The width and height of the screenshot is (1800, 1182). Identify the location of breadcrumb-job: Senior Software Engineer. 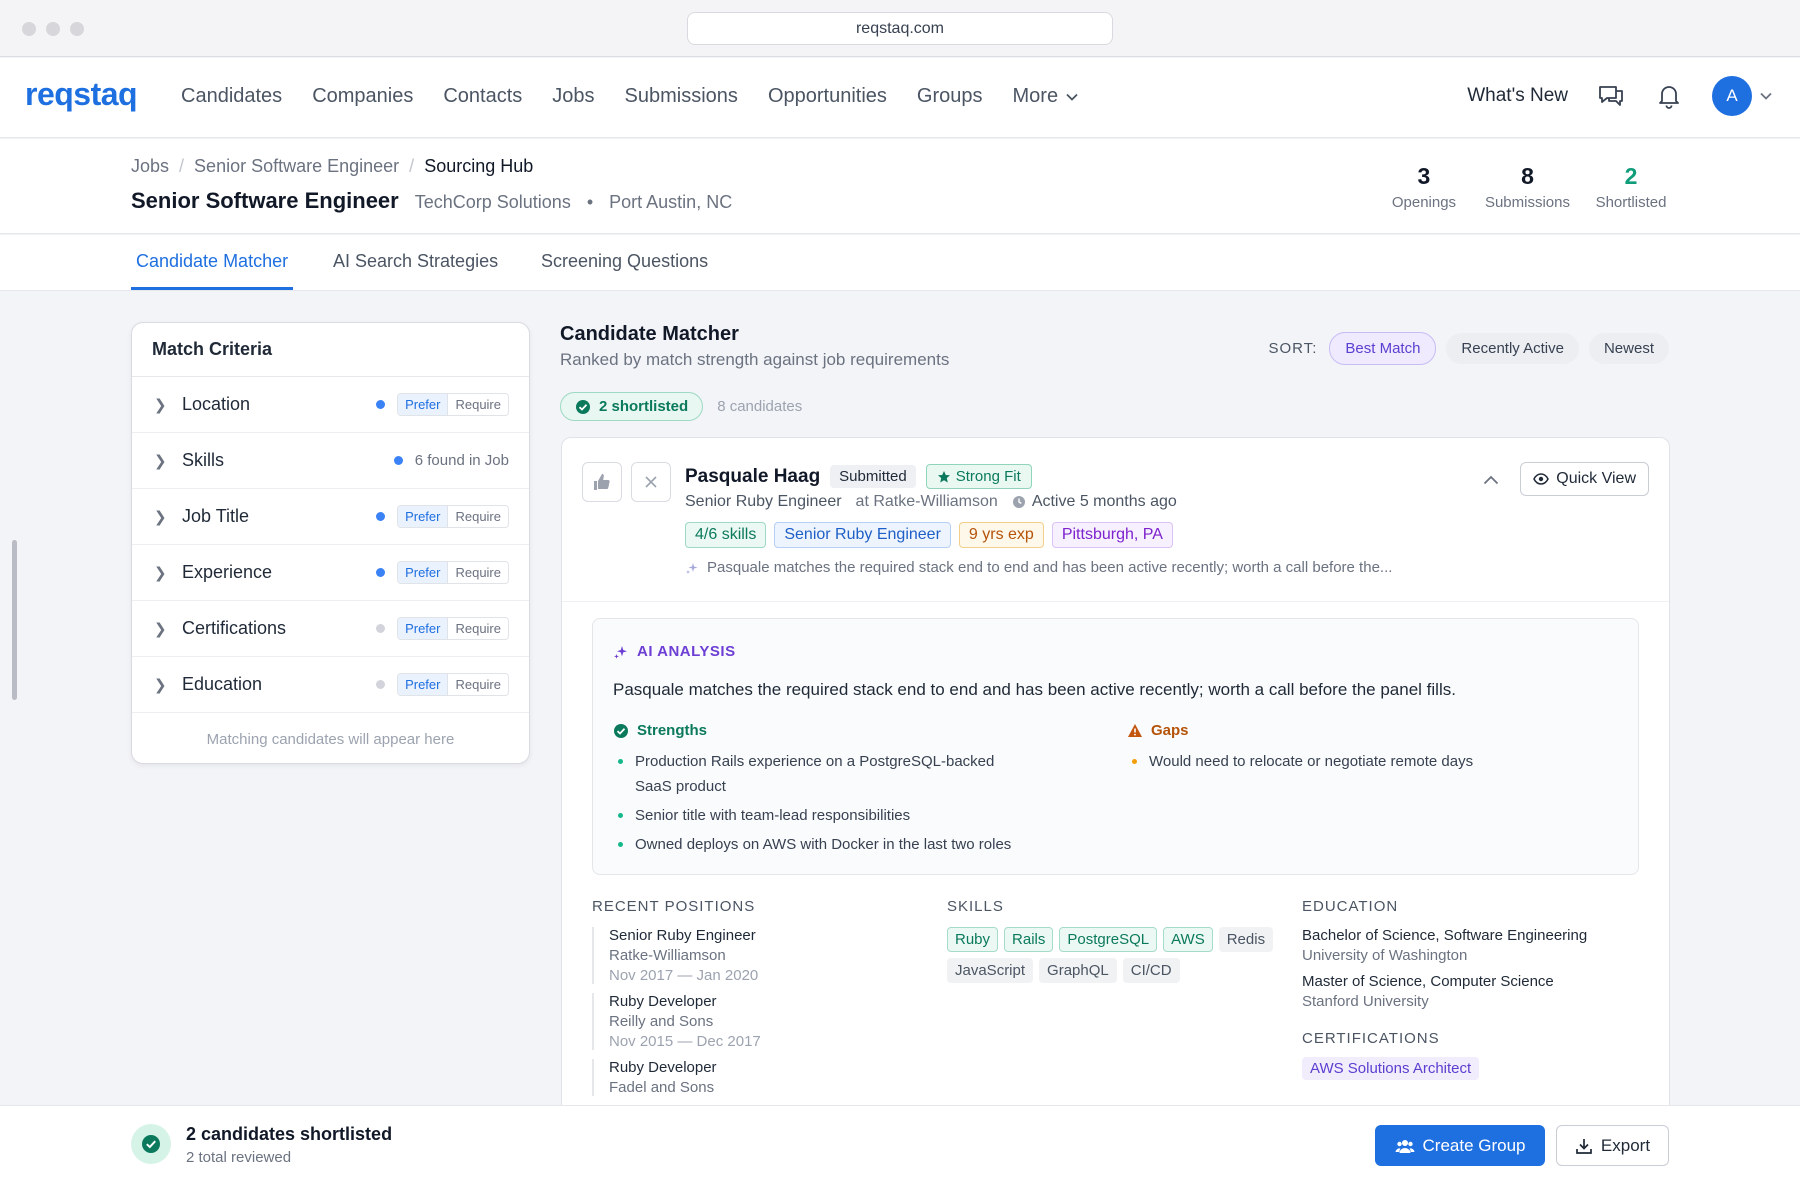
(296, 166).